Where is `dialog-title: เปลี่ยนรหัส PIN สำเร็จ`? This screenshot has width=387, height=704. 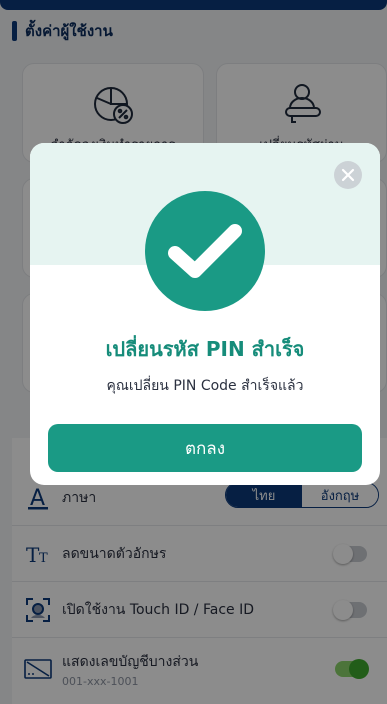
dialog-title: เปลี่ยนรหัส PIN สำเร็จ is located at coordinates (205, 349).